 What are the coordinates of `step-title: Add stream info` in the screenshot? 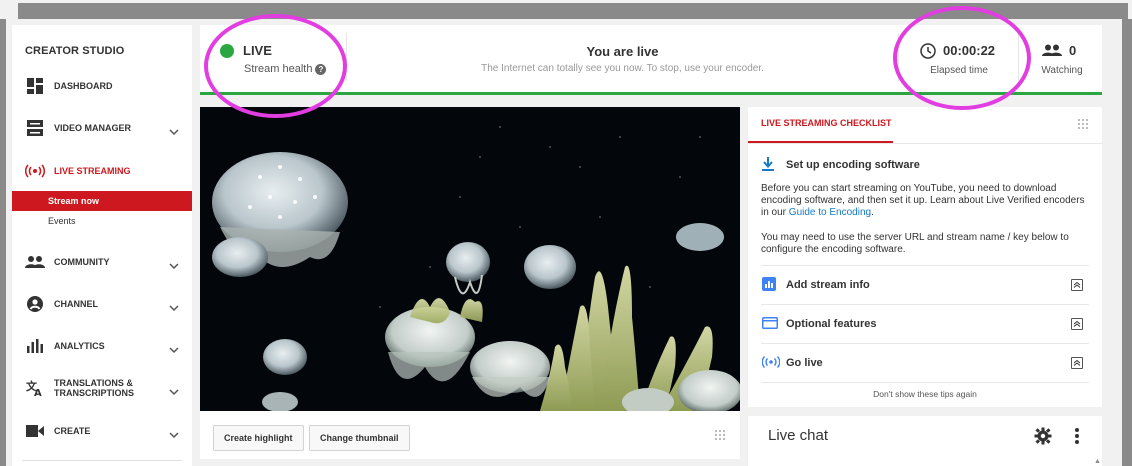 It's located at (828, 285).